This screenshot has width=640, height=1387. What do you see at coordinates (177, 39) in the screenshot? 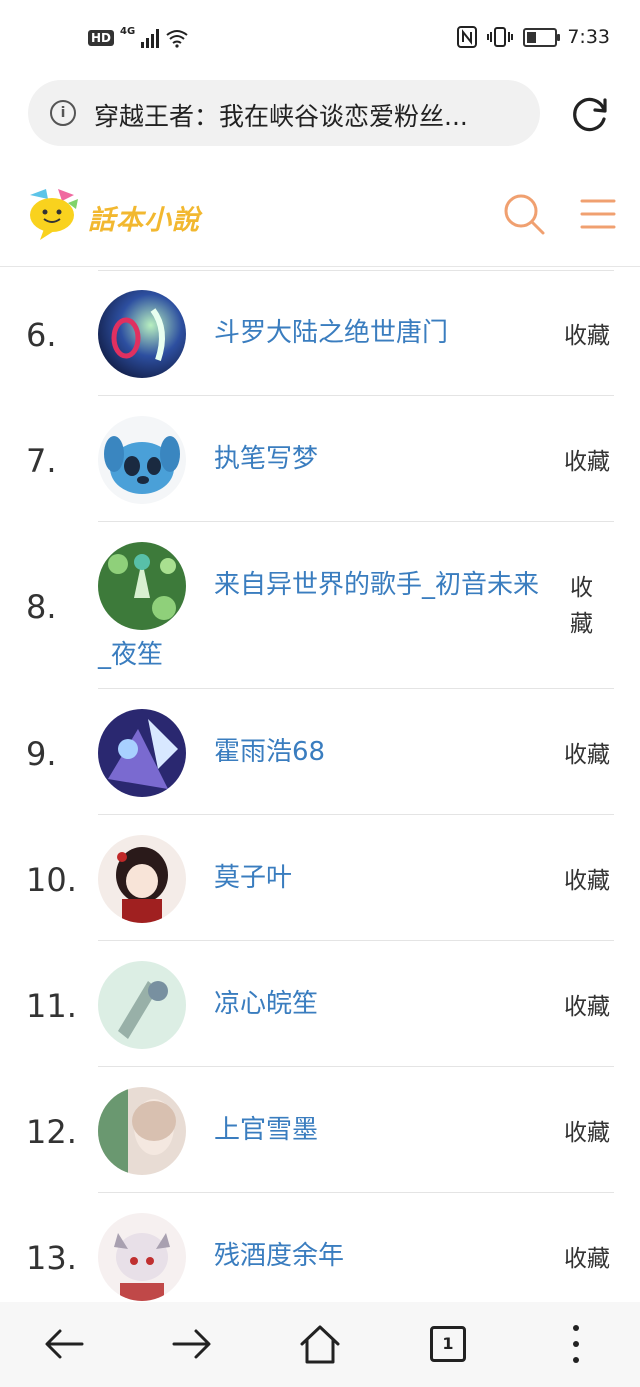
I see `wifi-icon` at bounding box center [177, 39].